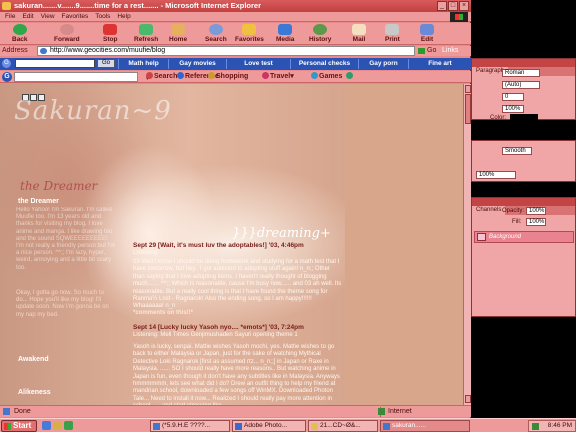 The image size is (576, 432). I want to click on internet-zone-icon, so click(381, 411).